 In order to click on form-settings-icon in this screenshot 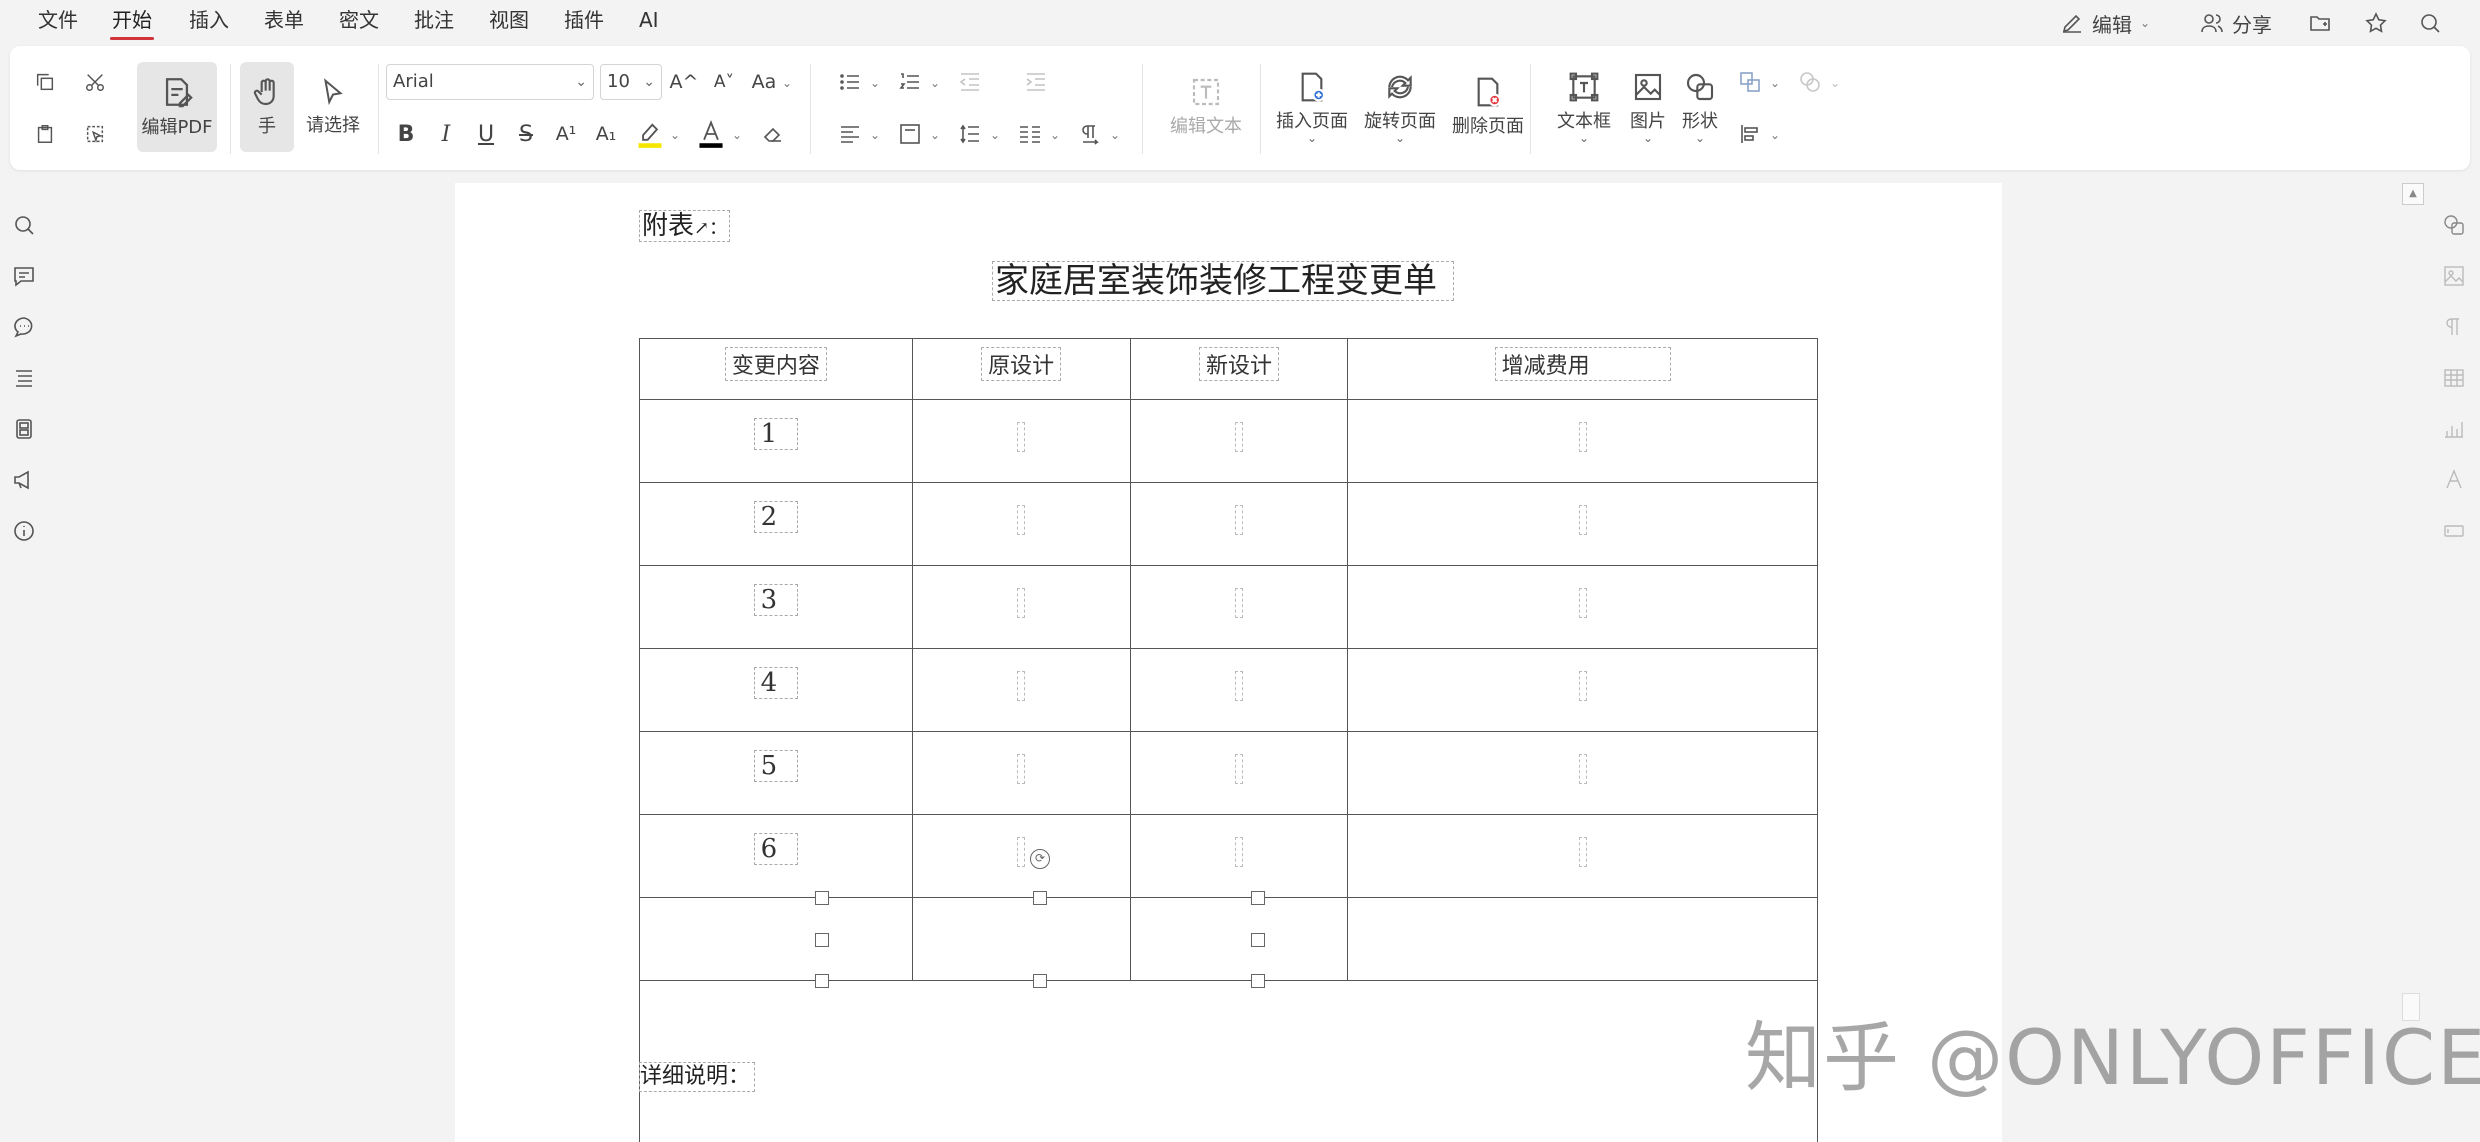, I will do `click(2454, 531)`.